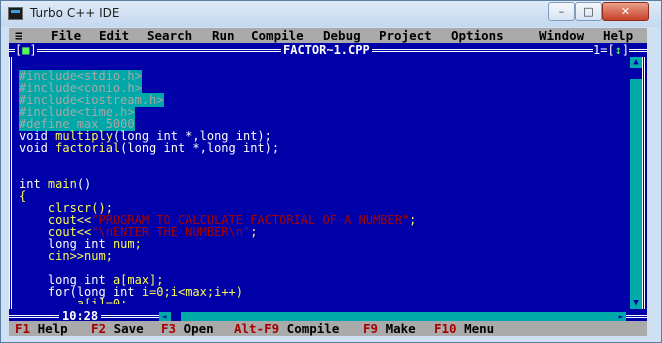 This screenshot has height=343, width=662. What do you see at coordinates (75, 13) in the screenshot?
I see `window-title: Turbo C++ IDE` at bounding box center [75, 13].